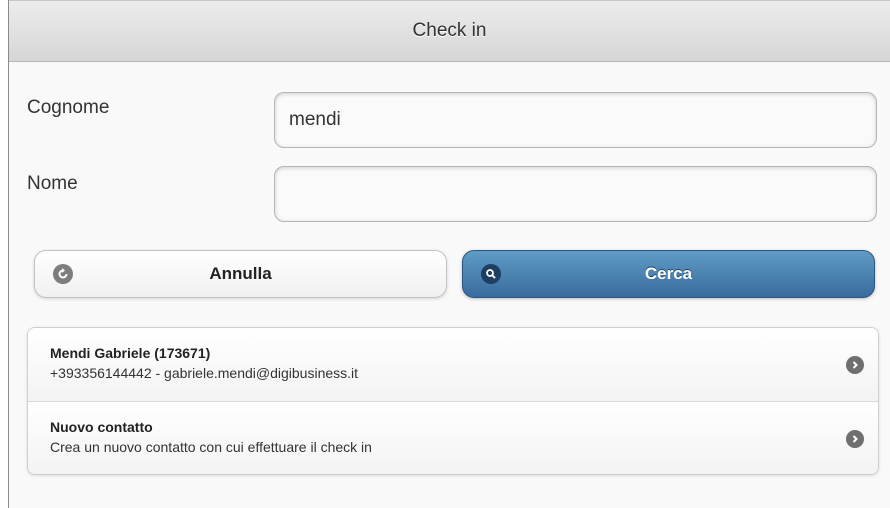 Image resolution: width=890 pixels, height=508 pixels. I want to click on cancel-button-label: Annulla, so click(240, 273).